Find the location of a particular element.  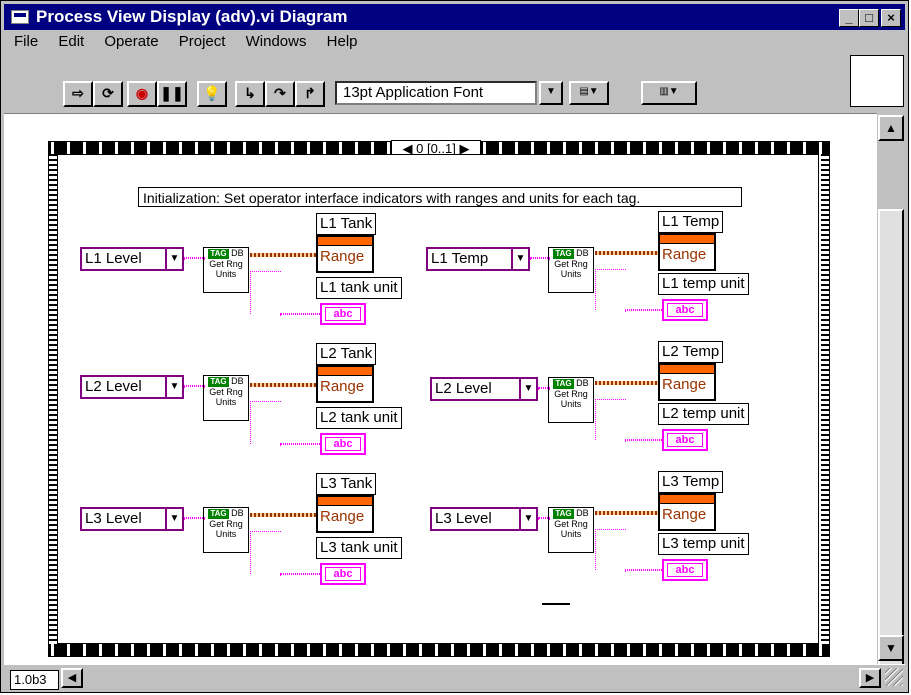

tag-control: L1 Level ▼ is located at coordinates (132, 259).